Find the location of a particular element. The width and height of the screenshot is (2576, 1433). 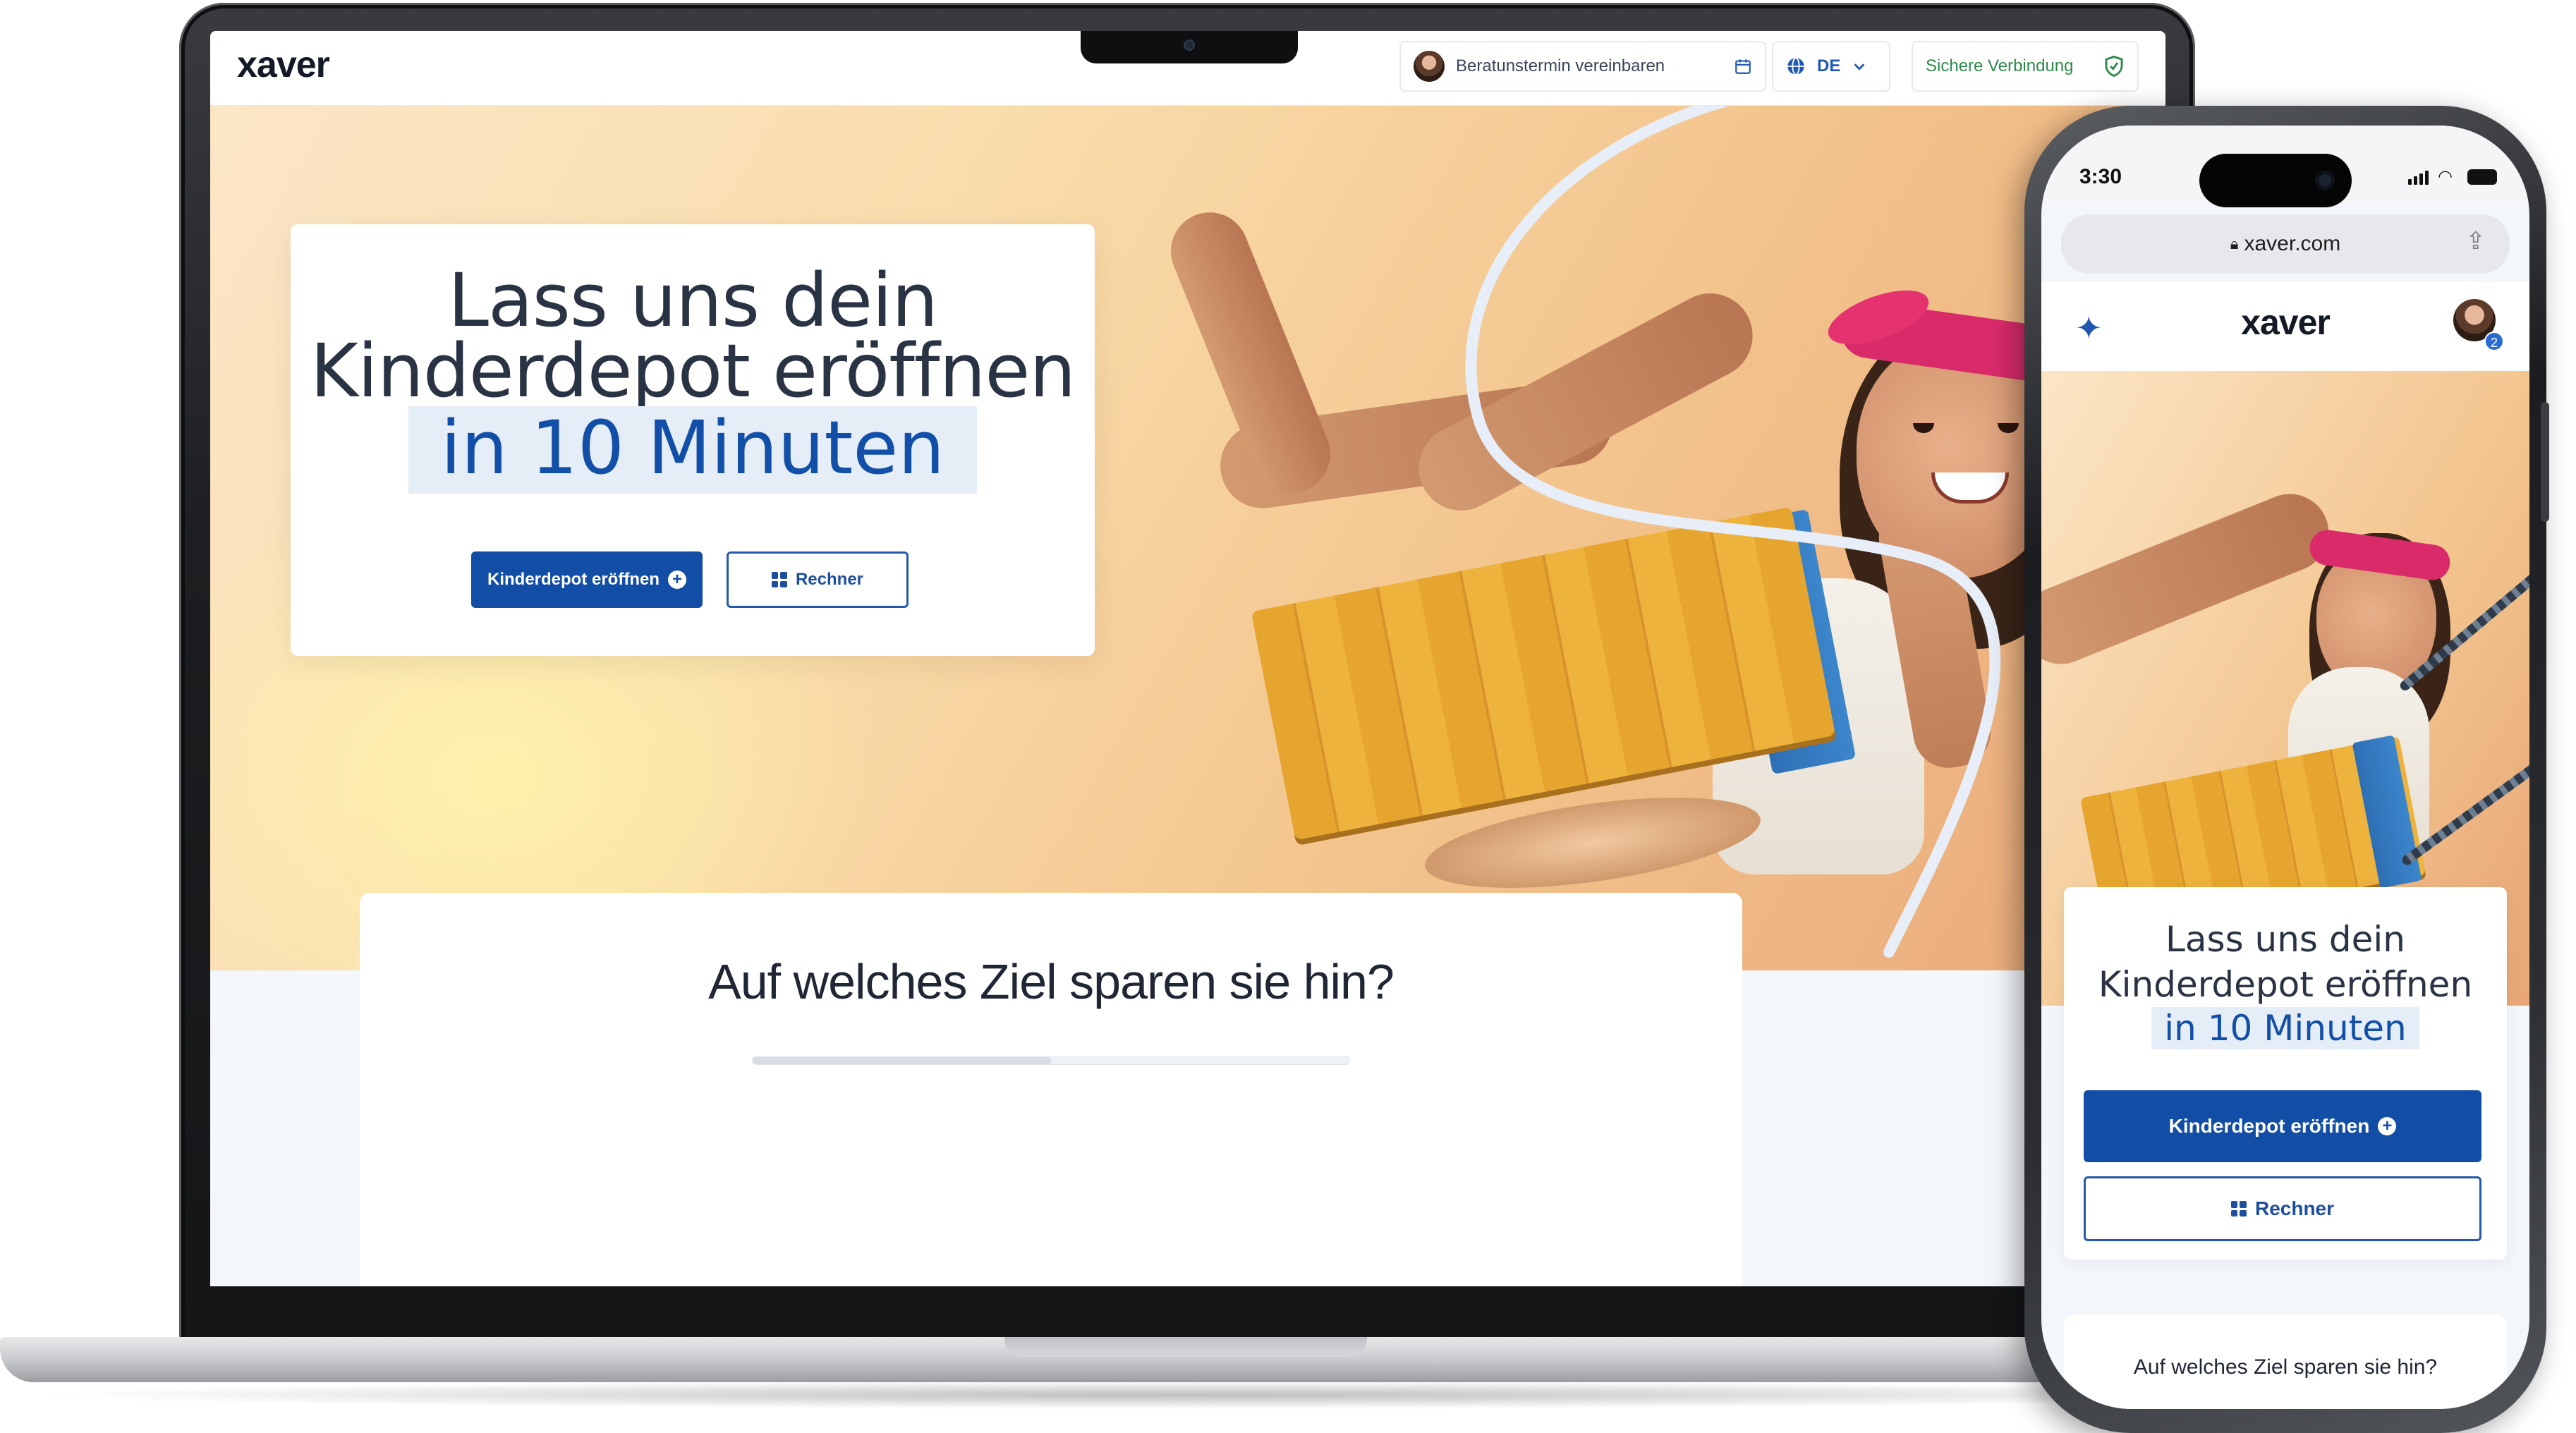

secure-connection-badge: Sichere Verbindung is located at coordinates (2025, 66).